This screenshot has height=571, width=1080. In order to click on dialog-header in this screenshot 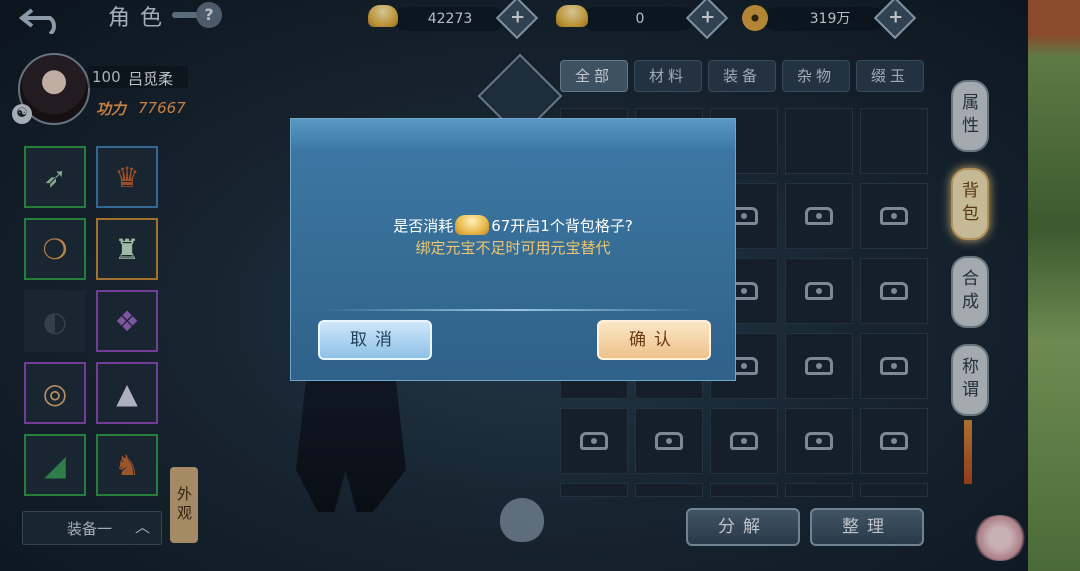, I will do `click(513, 134)`.